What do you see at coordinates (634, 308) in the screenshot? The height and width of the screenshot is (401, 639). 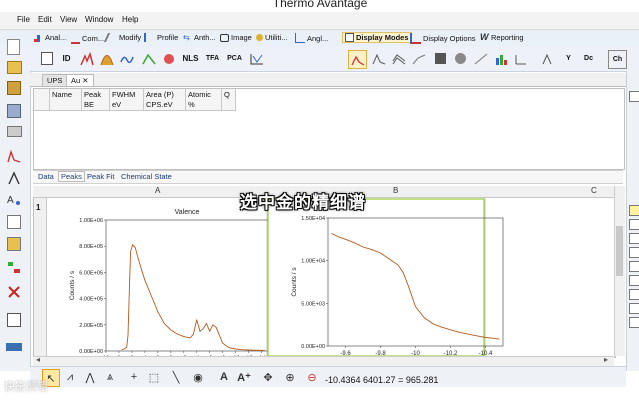 I see `right-tool-9-icon` at bounding box center [634, 308].